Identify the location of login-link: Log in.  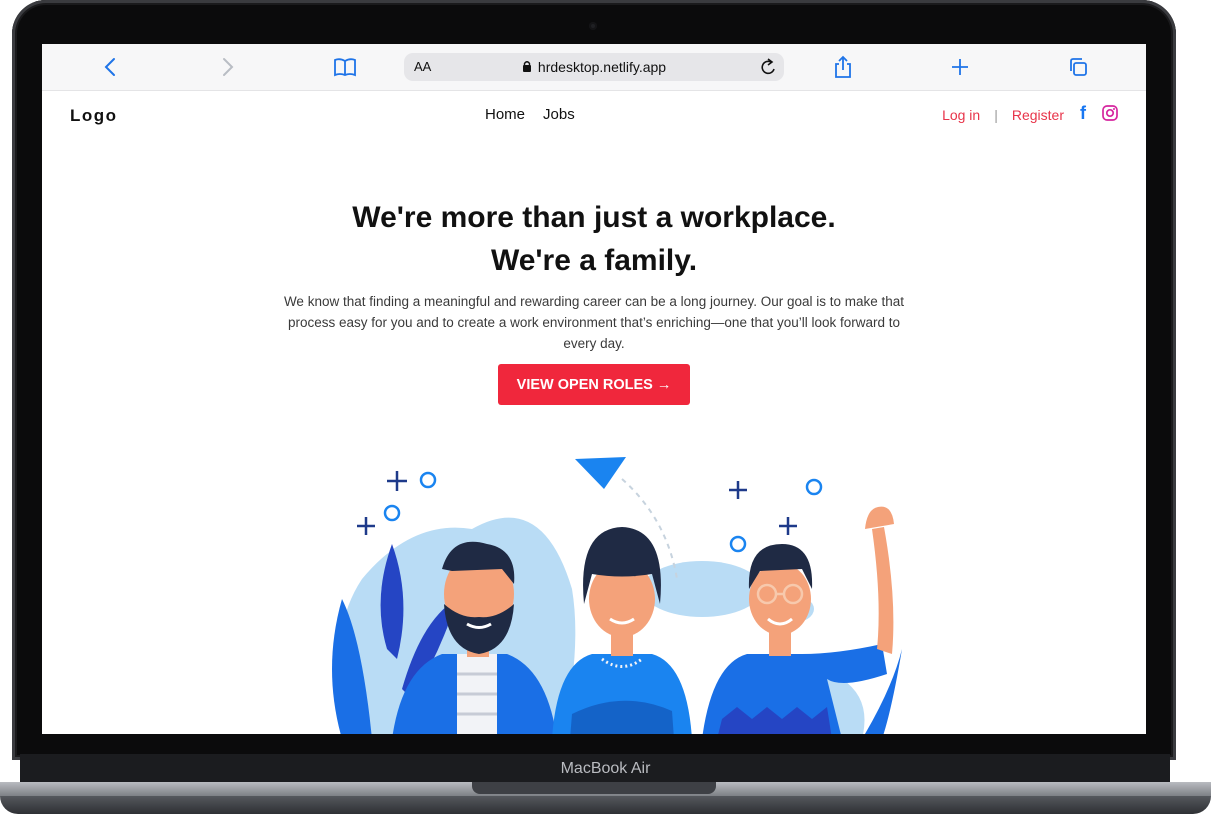
(961, 115).